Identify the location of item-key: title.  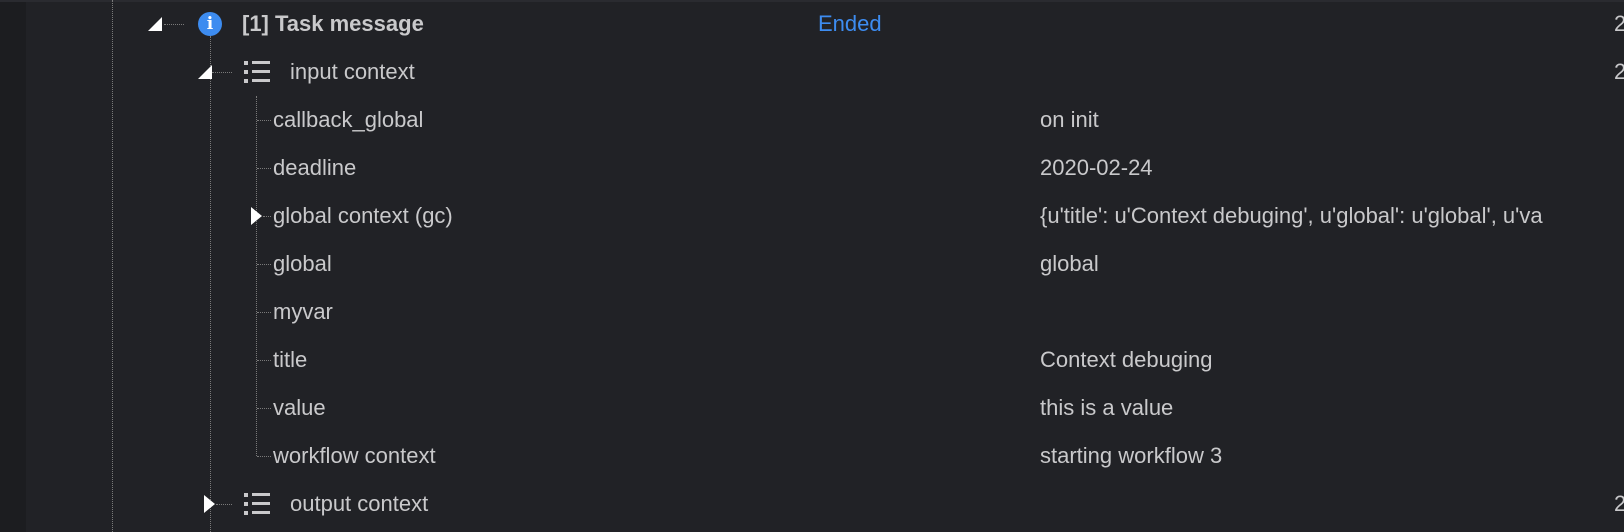
(290, 359).